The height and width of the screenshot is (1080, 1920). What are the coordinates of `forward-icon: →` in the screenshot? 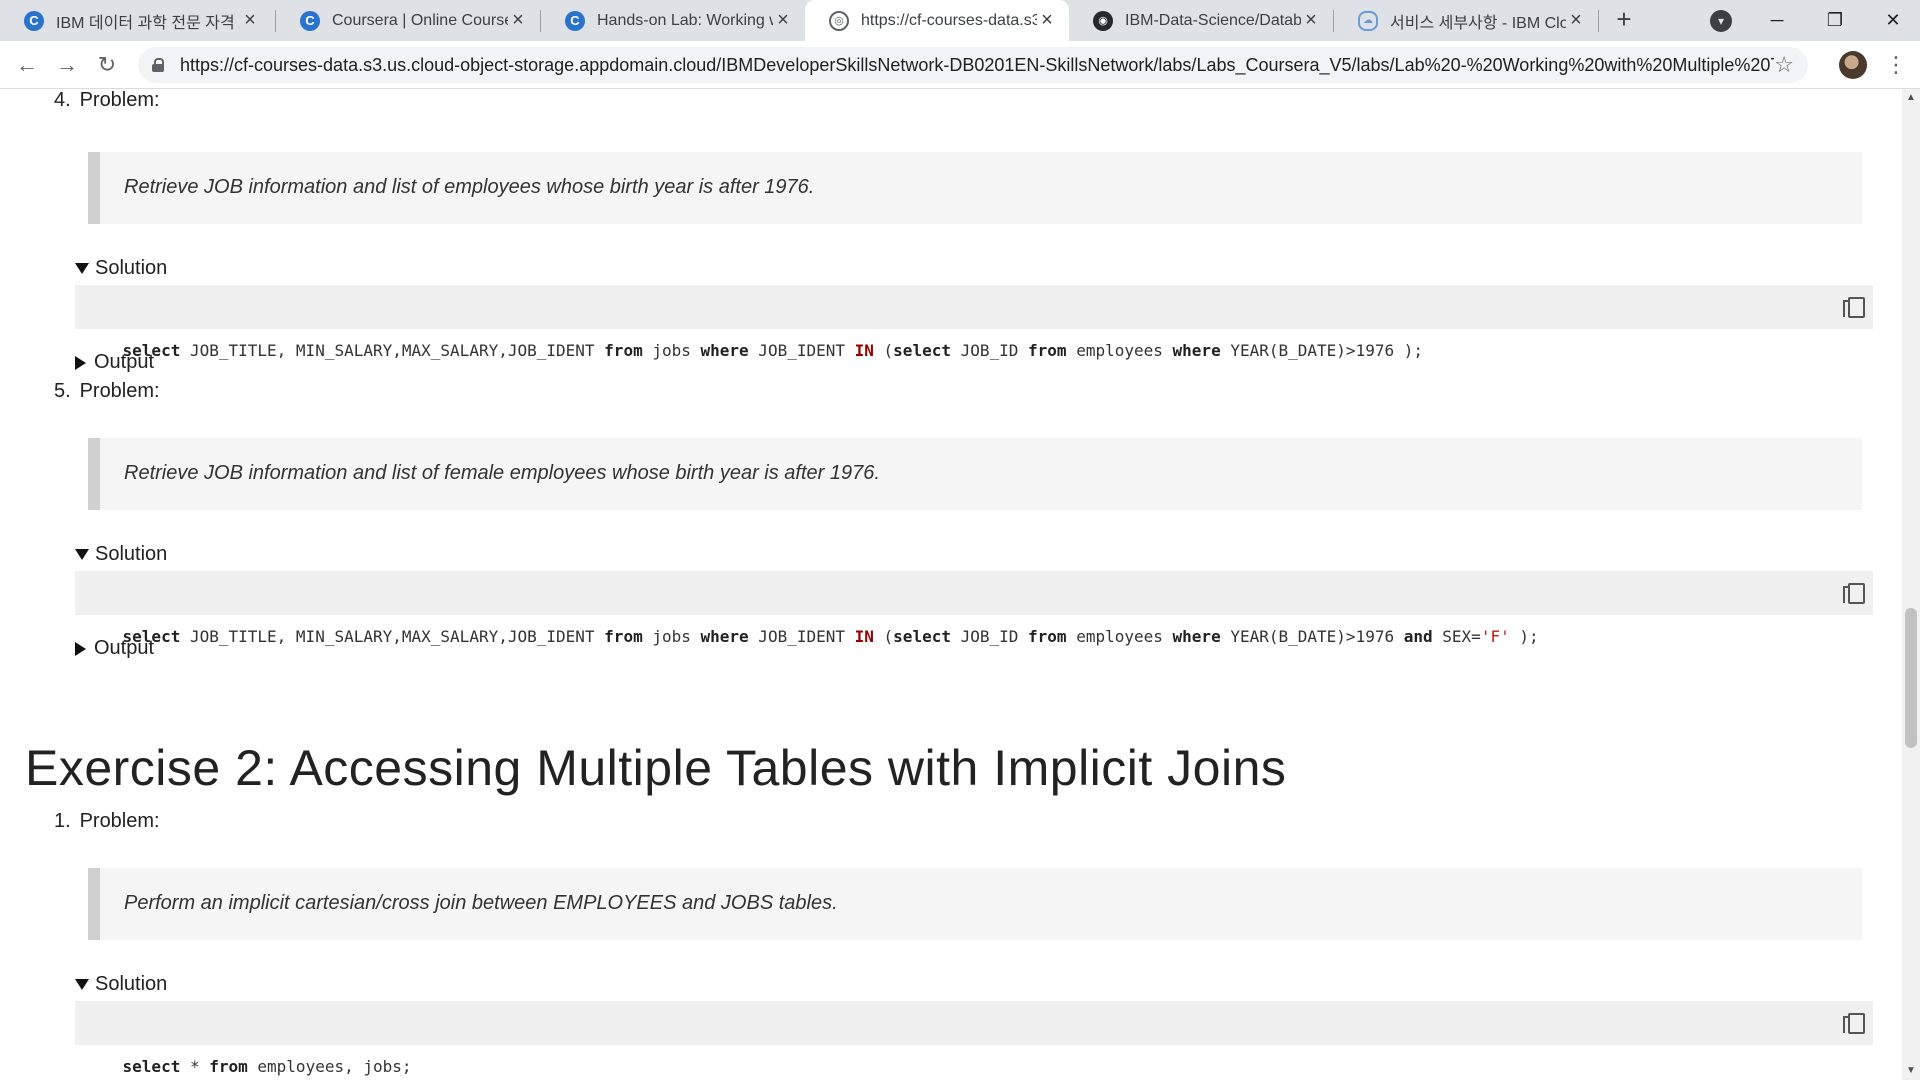 It's located at (67, 65).